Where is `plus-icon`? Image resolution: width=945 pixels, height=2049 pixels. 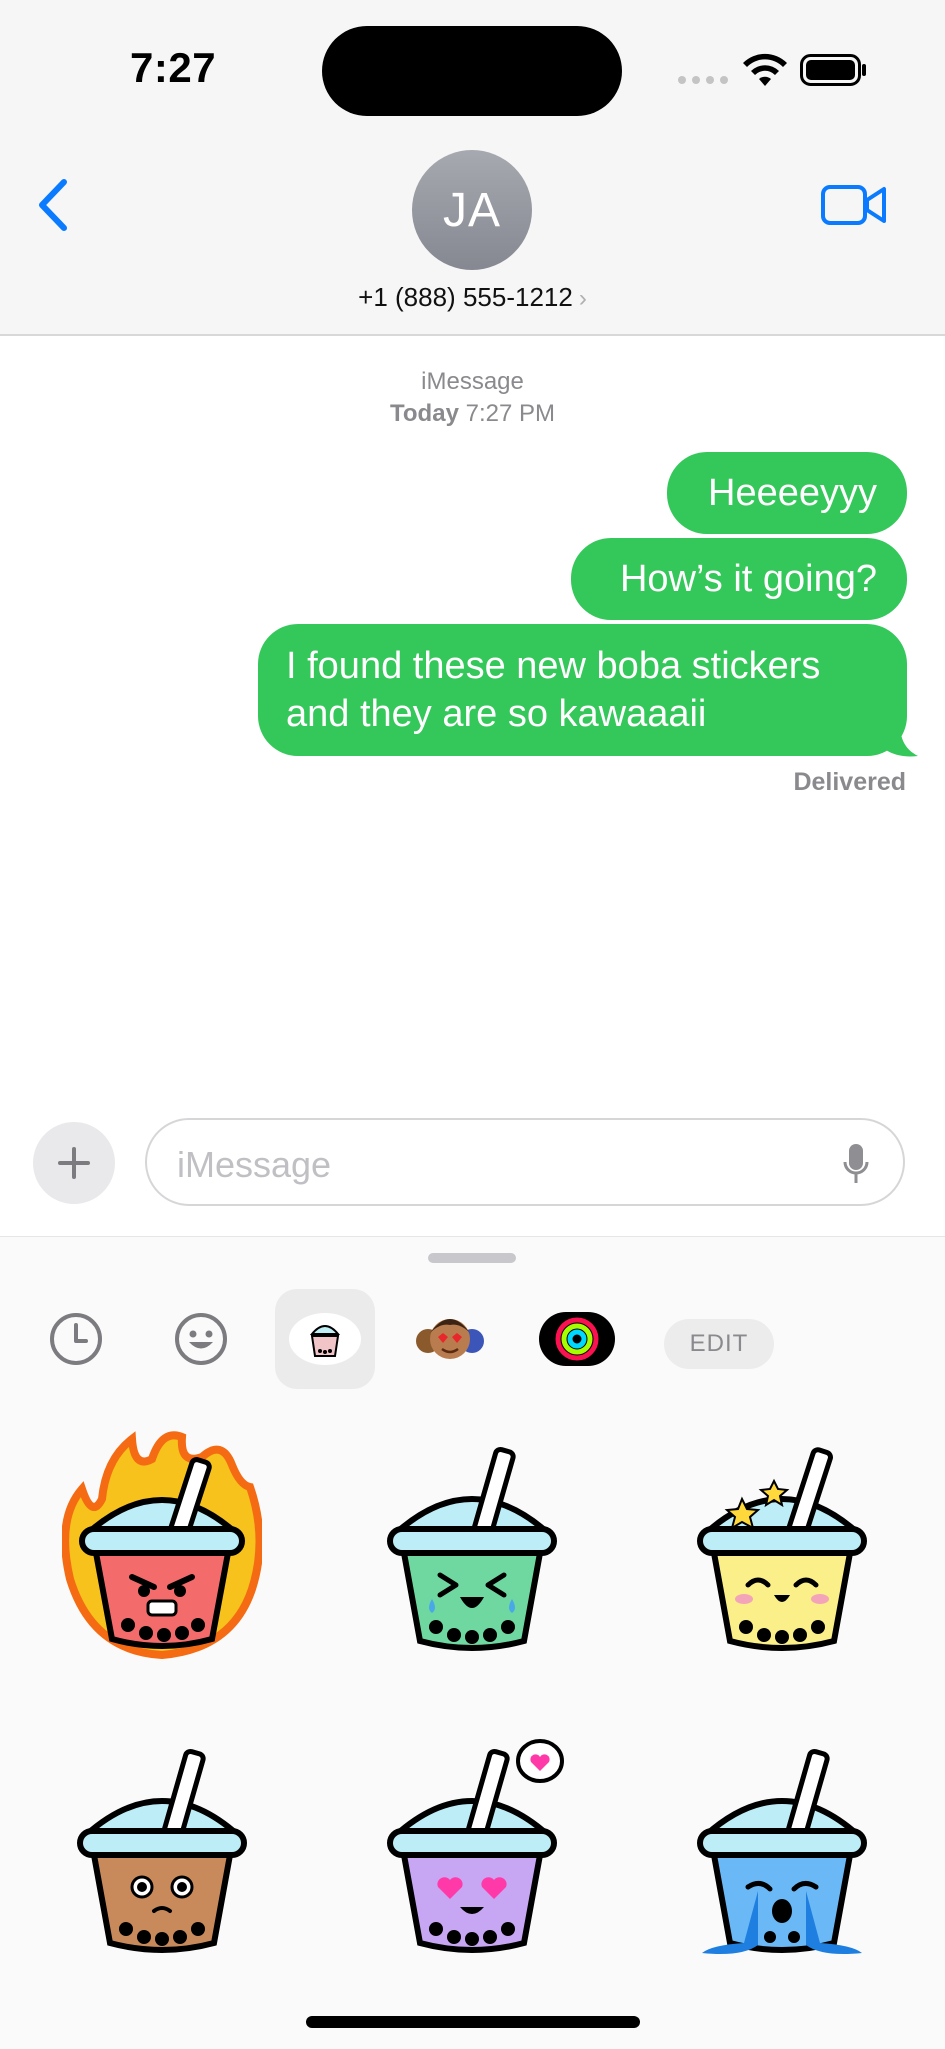 plus-icon is located at coordinates (74, 1163).